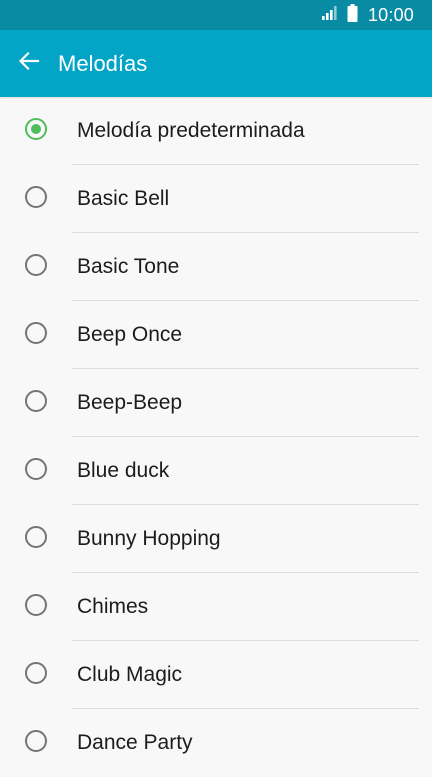 Image resolution: width=432 pixels, height=777 pixels. Describe the element at coordinates (216, 743) in the screenshot. I see `ringtone-item: Dance Party` at that location.